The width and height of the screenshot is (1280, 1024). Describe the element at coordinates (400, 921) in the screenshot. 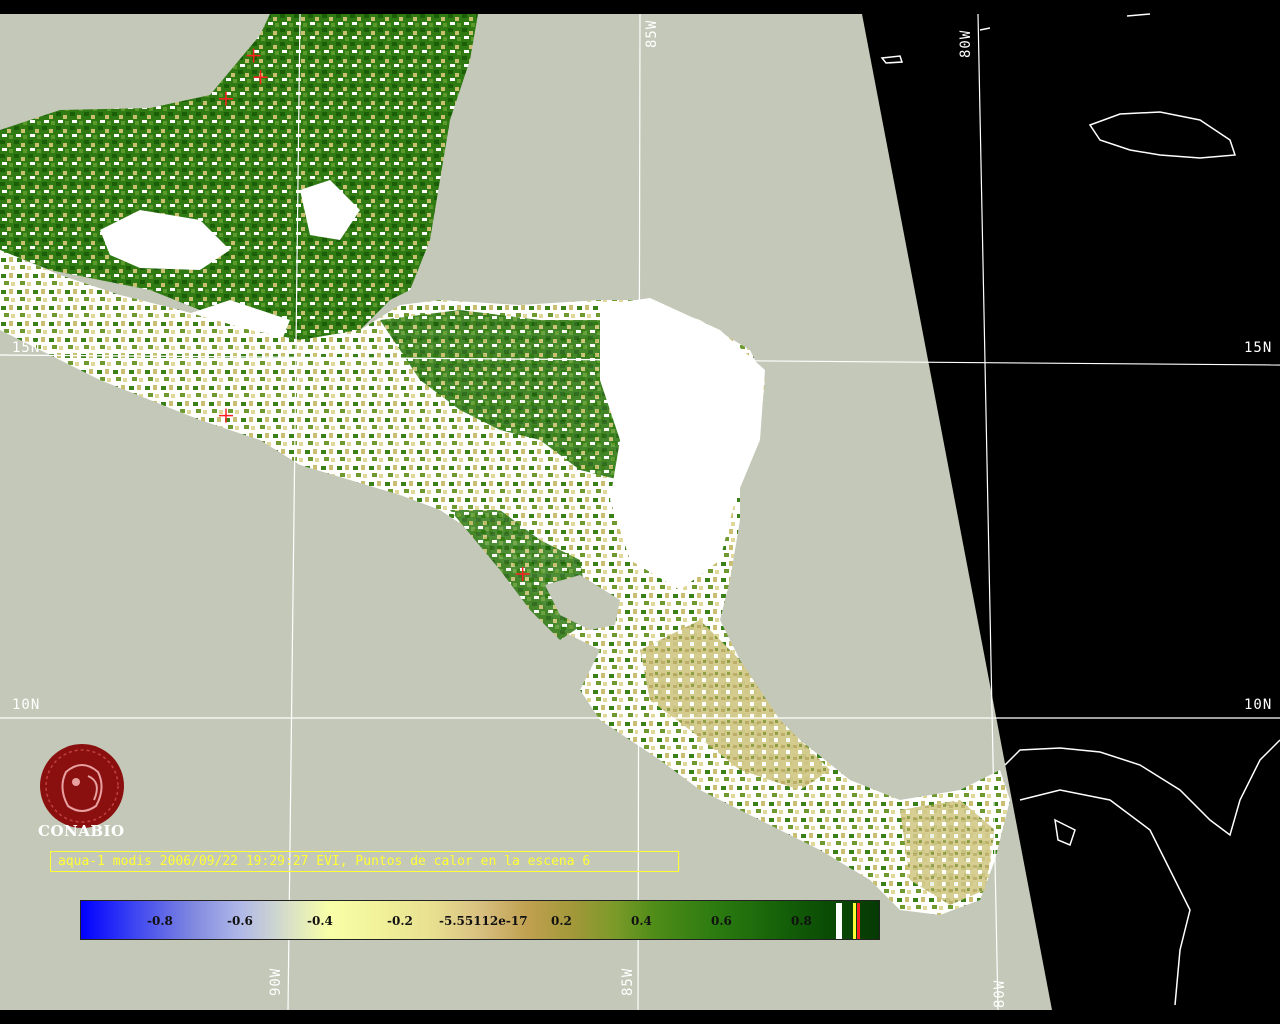

I see `colorbar-tick: -0.2` at that location.